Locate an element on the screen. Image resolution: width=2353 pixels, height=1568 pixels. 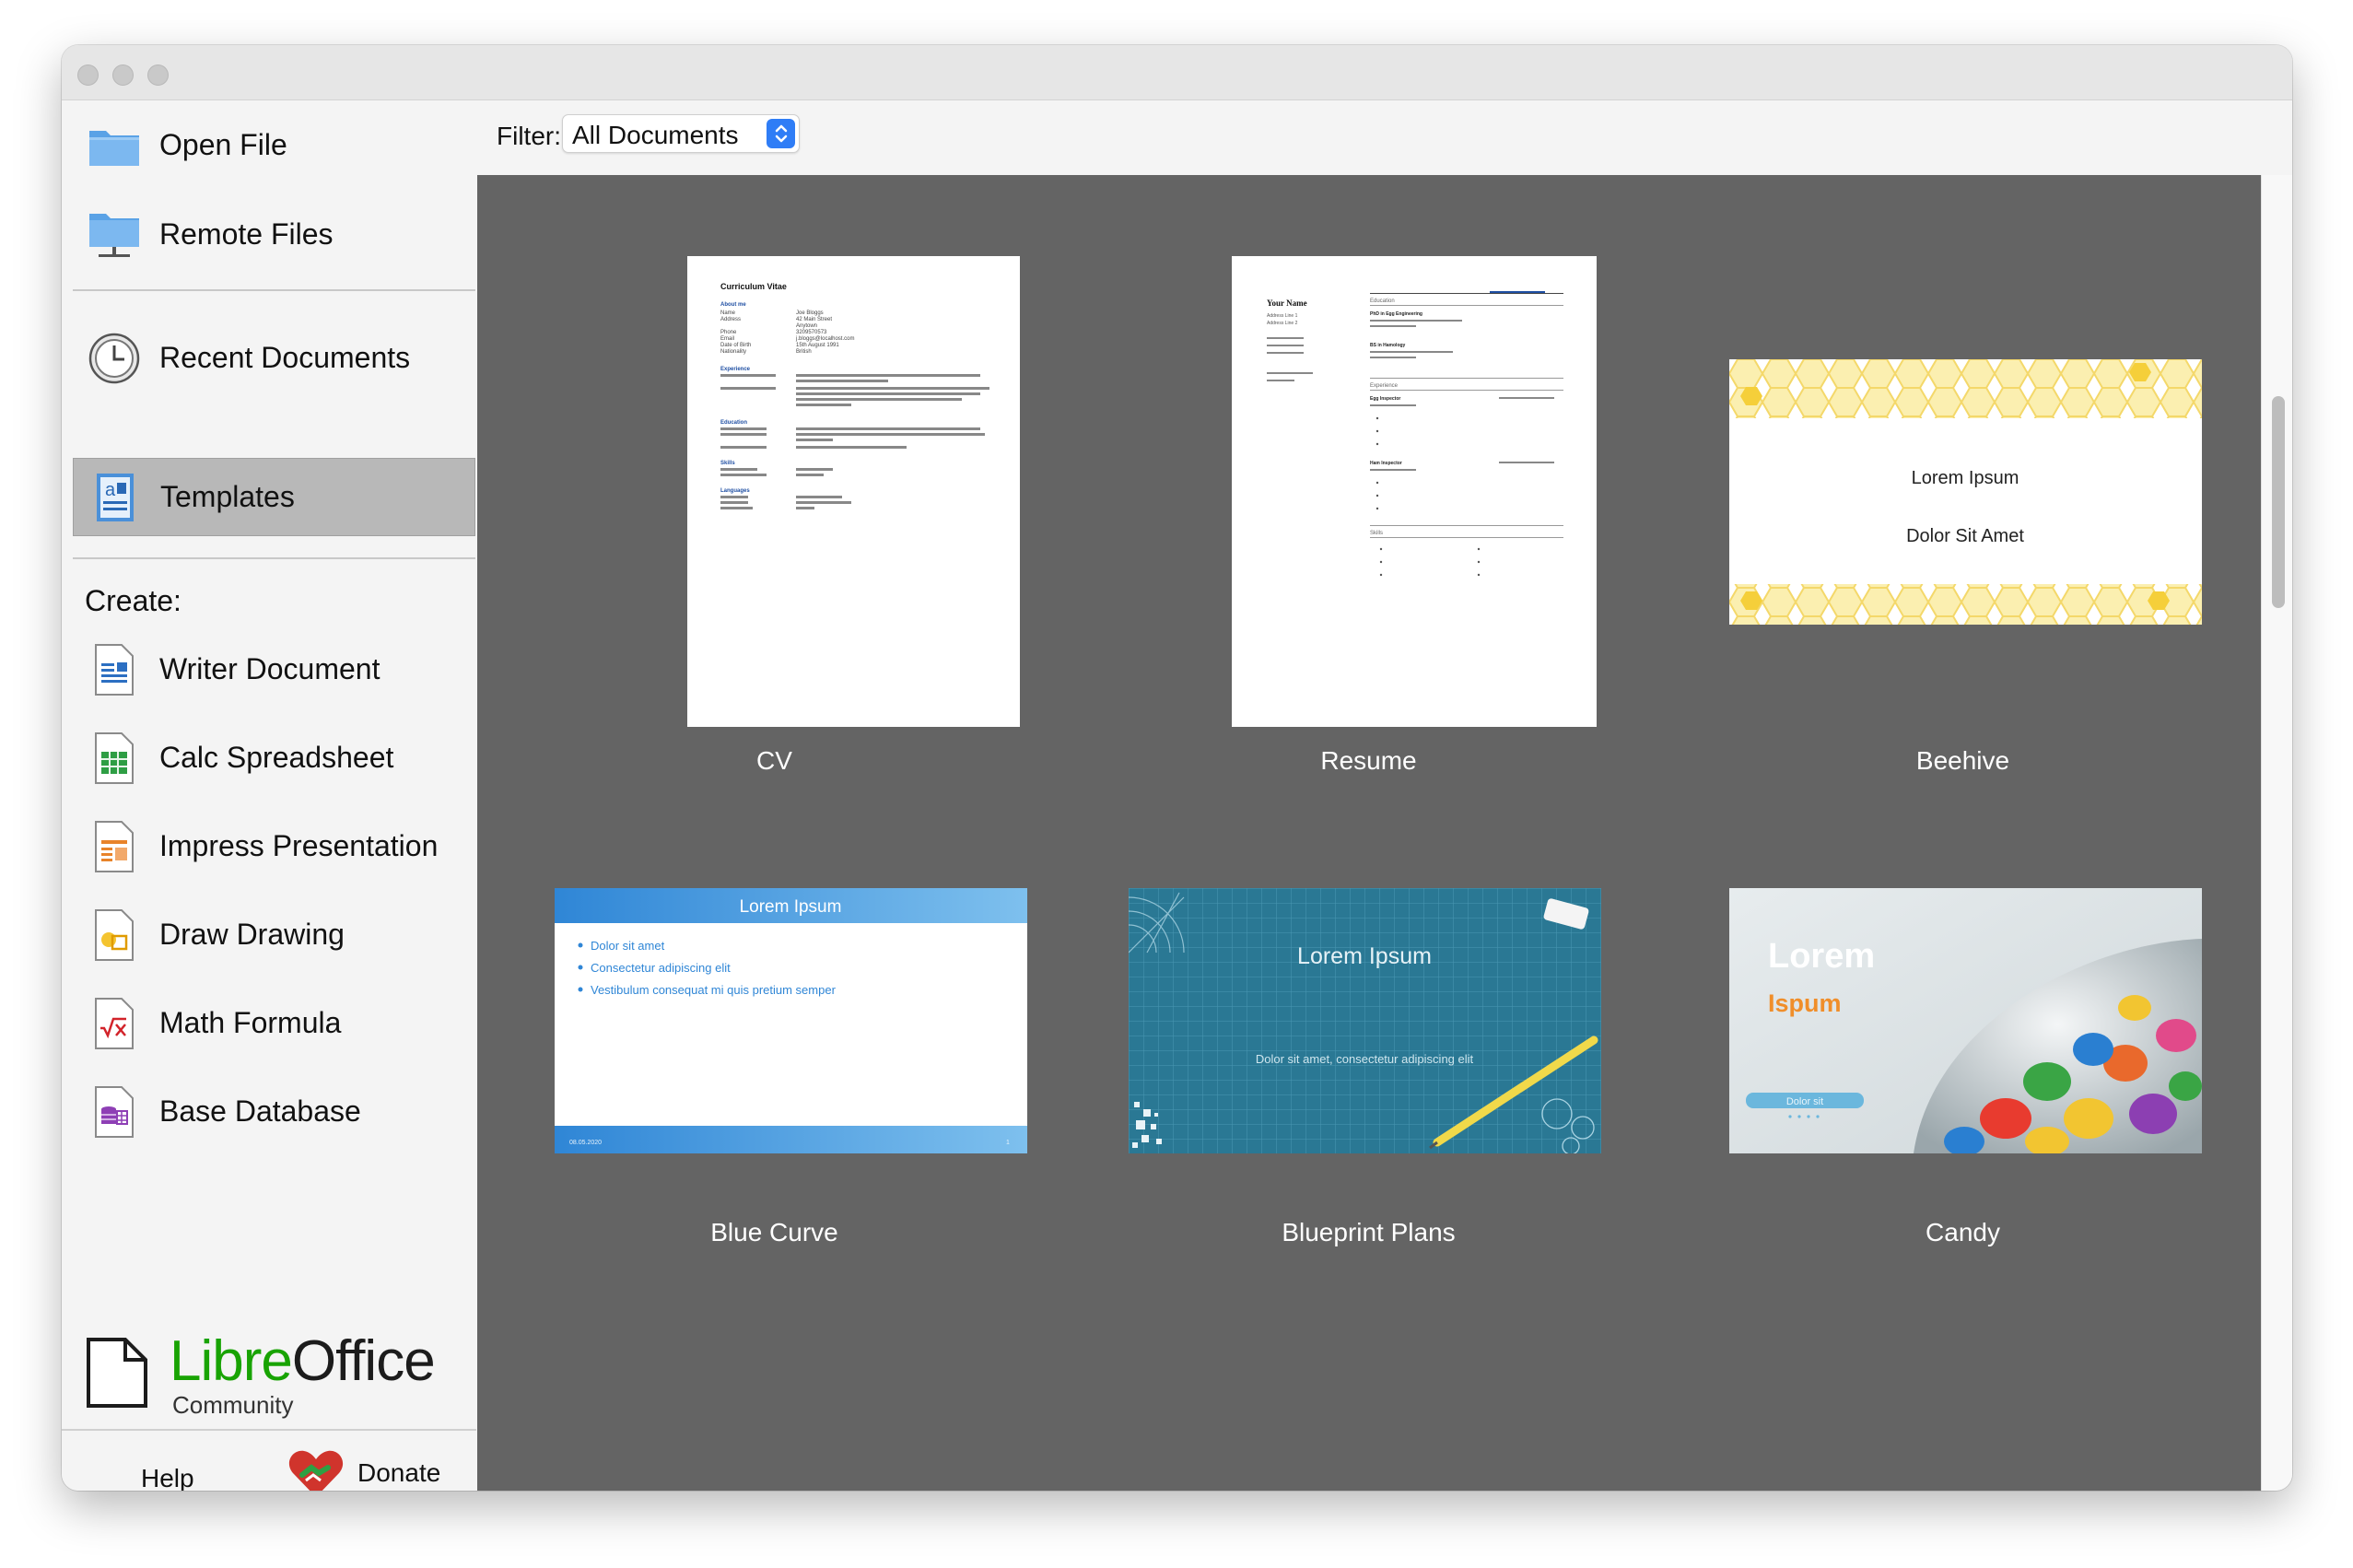
svg-text: 08.05.2020 is located at coordinates (585, 1143).